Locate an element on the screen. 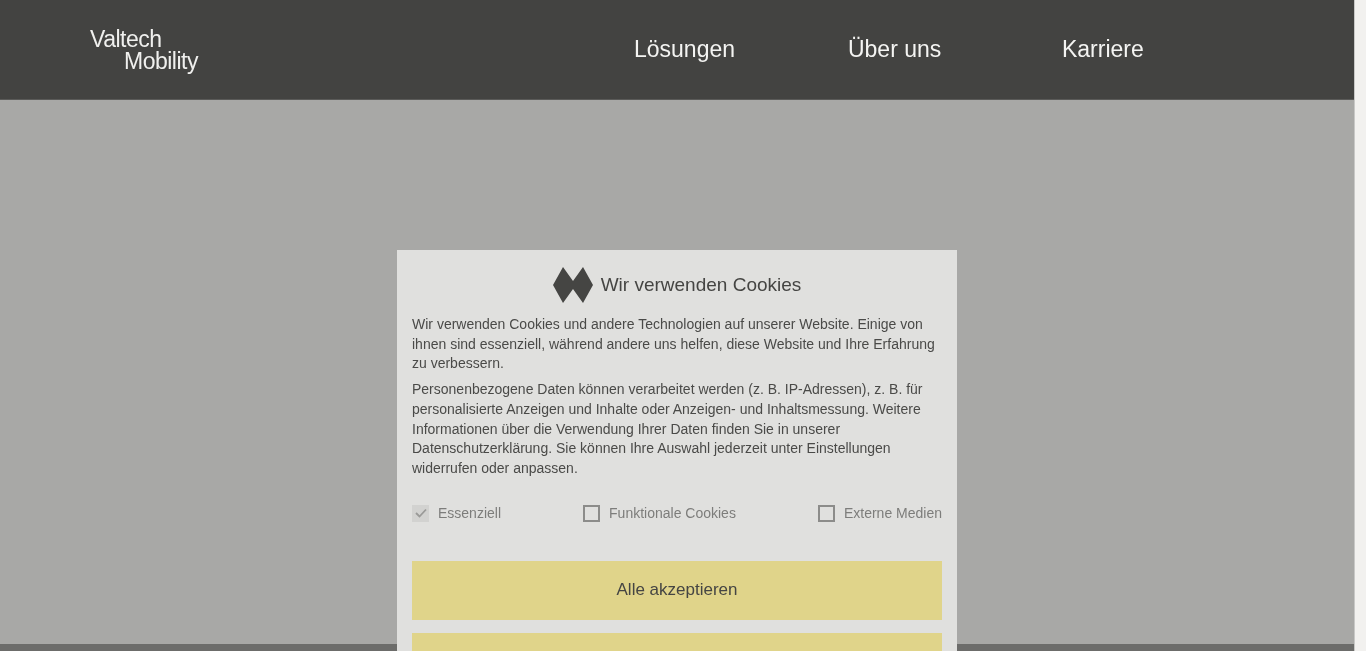  paragraph: Personenbezogene Daten können verarbeitet werden (z. B. IP-Adressen), z. B. für personalisierte Anzeigen und Inhalte oder Anzeigen- und Inhaltsmessung. Weitere Informationen über die Verwendung Ihrer Daten finden Sie in unserer Datenschutzerklärung. Sie können Ihre Auswahl jederzeit unter Einstellungen widerrufen oder anpassen. is located at coordinates (668, 429).